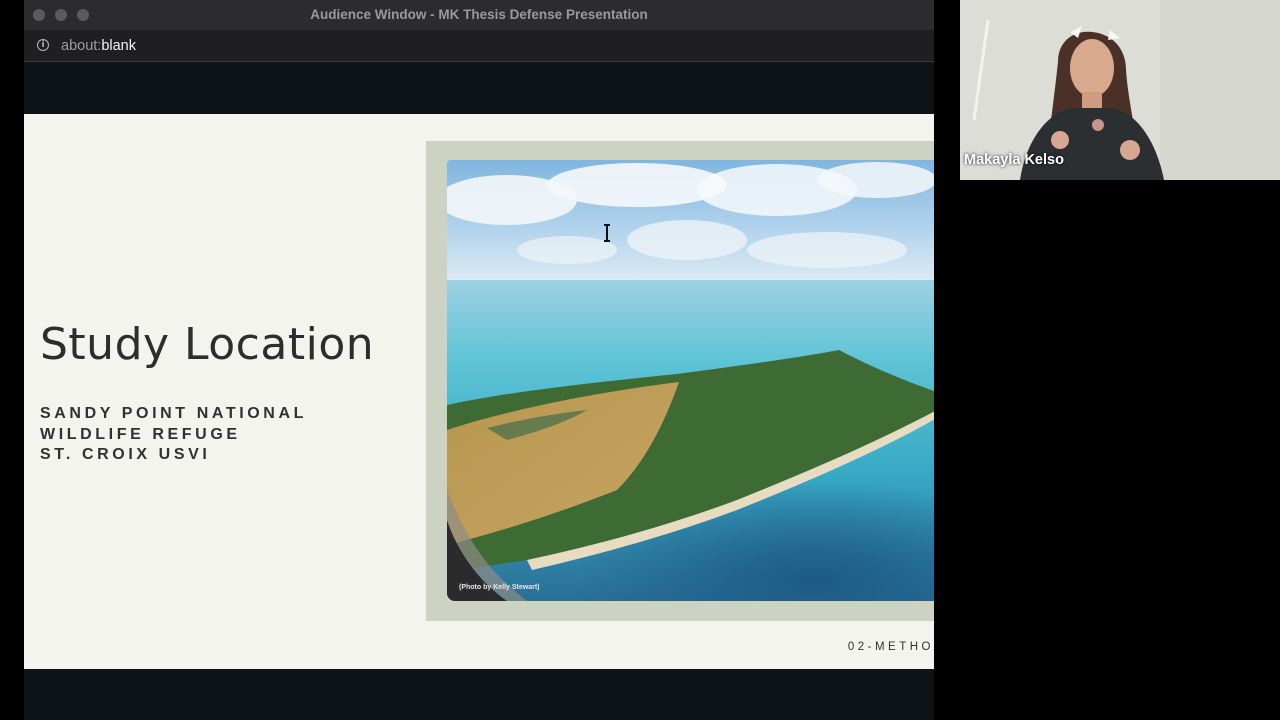 The width and height of the screenshot is (1280, 720). I want to click on subtitle-line: WILDLIFE REFUGE, so click(140, 434).